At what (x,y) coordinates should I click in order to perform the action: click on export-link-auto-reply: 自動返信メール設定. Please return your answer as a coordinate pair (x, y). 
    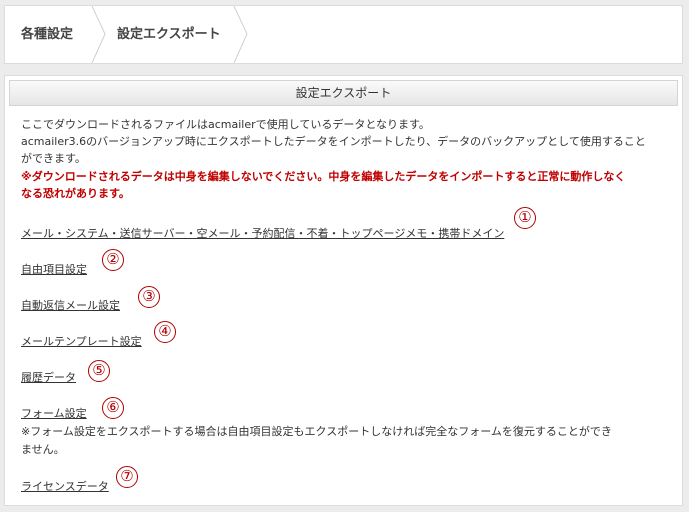
    Looking at the image, I should click on (70, 306).